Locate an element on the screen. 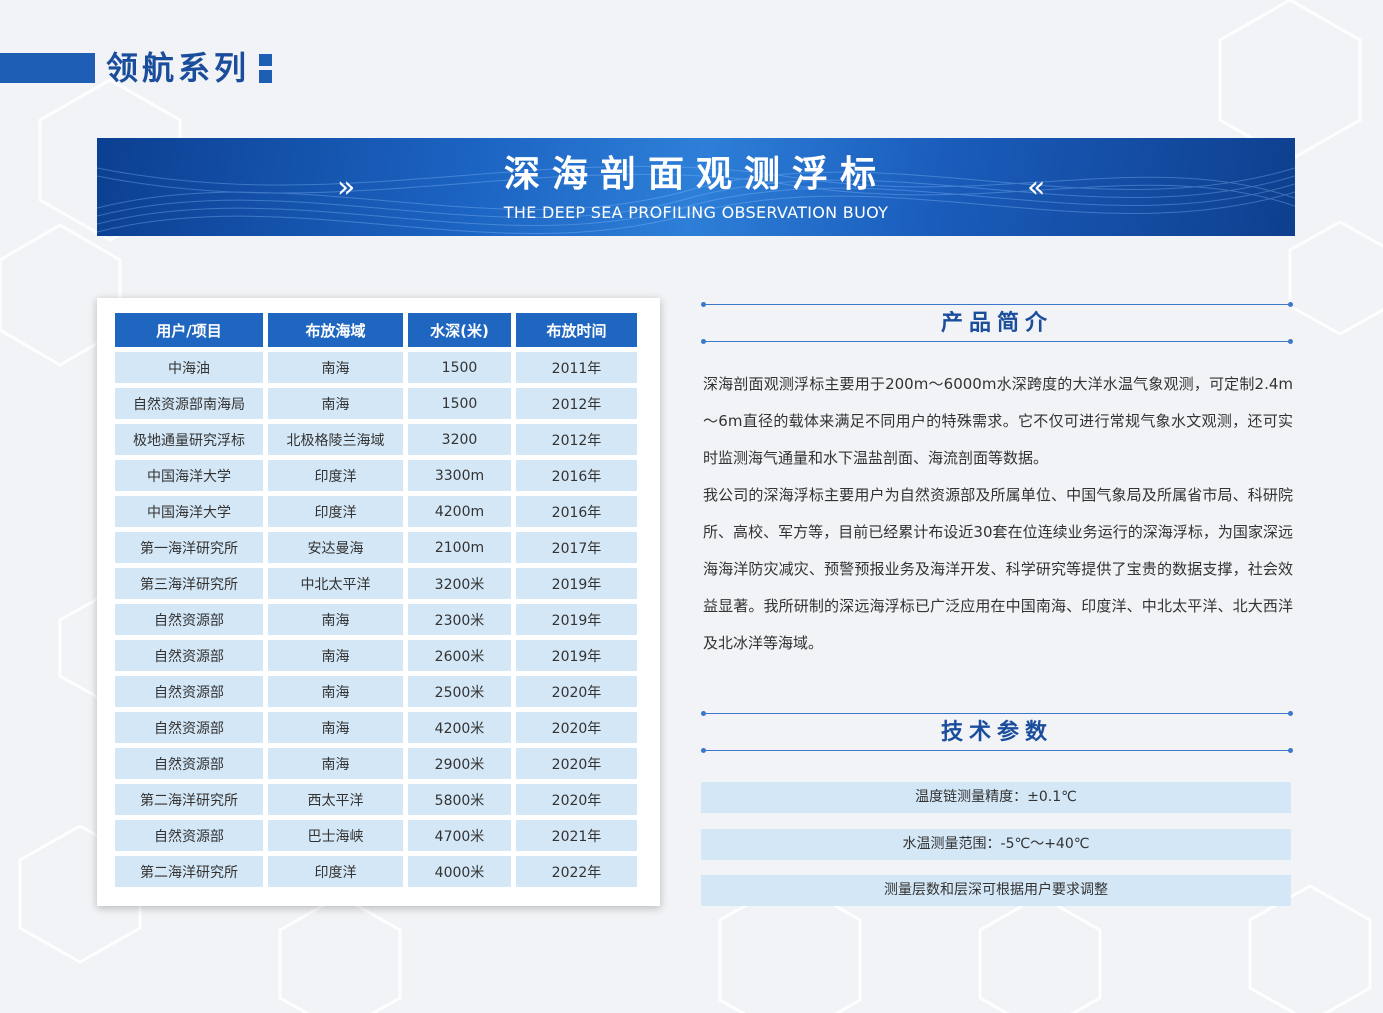  cell-year: 2021年 is located at coordinates (576, 835).